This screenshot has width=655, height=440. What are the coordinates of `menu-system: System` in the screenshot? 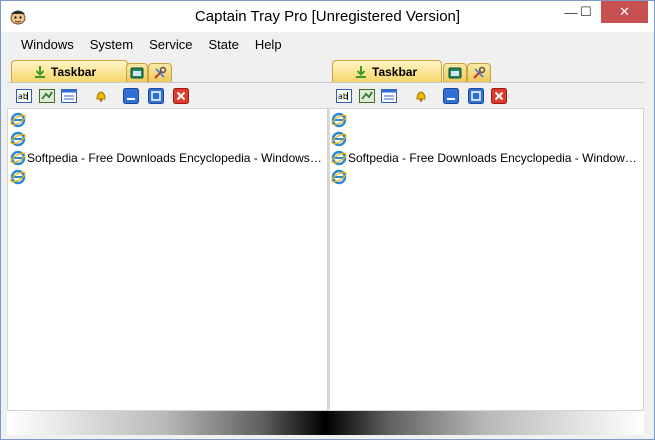 It's located at (111, 44).